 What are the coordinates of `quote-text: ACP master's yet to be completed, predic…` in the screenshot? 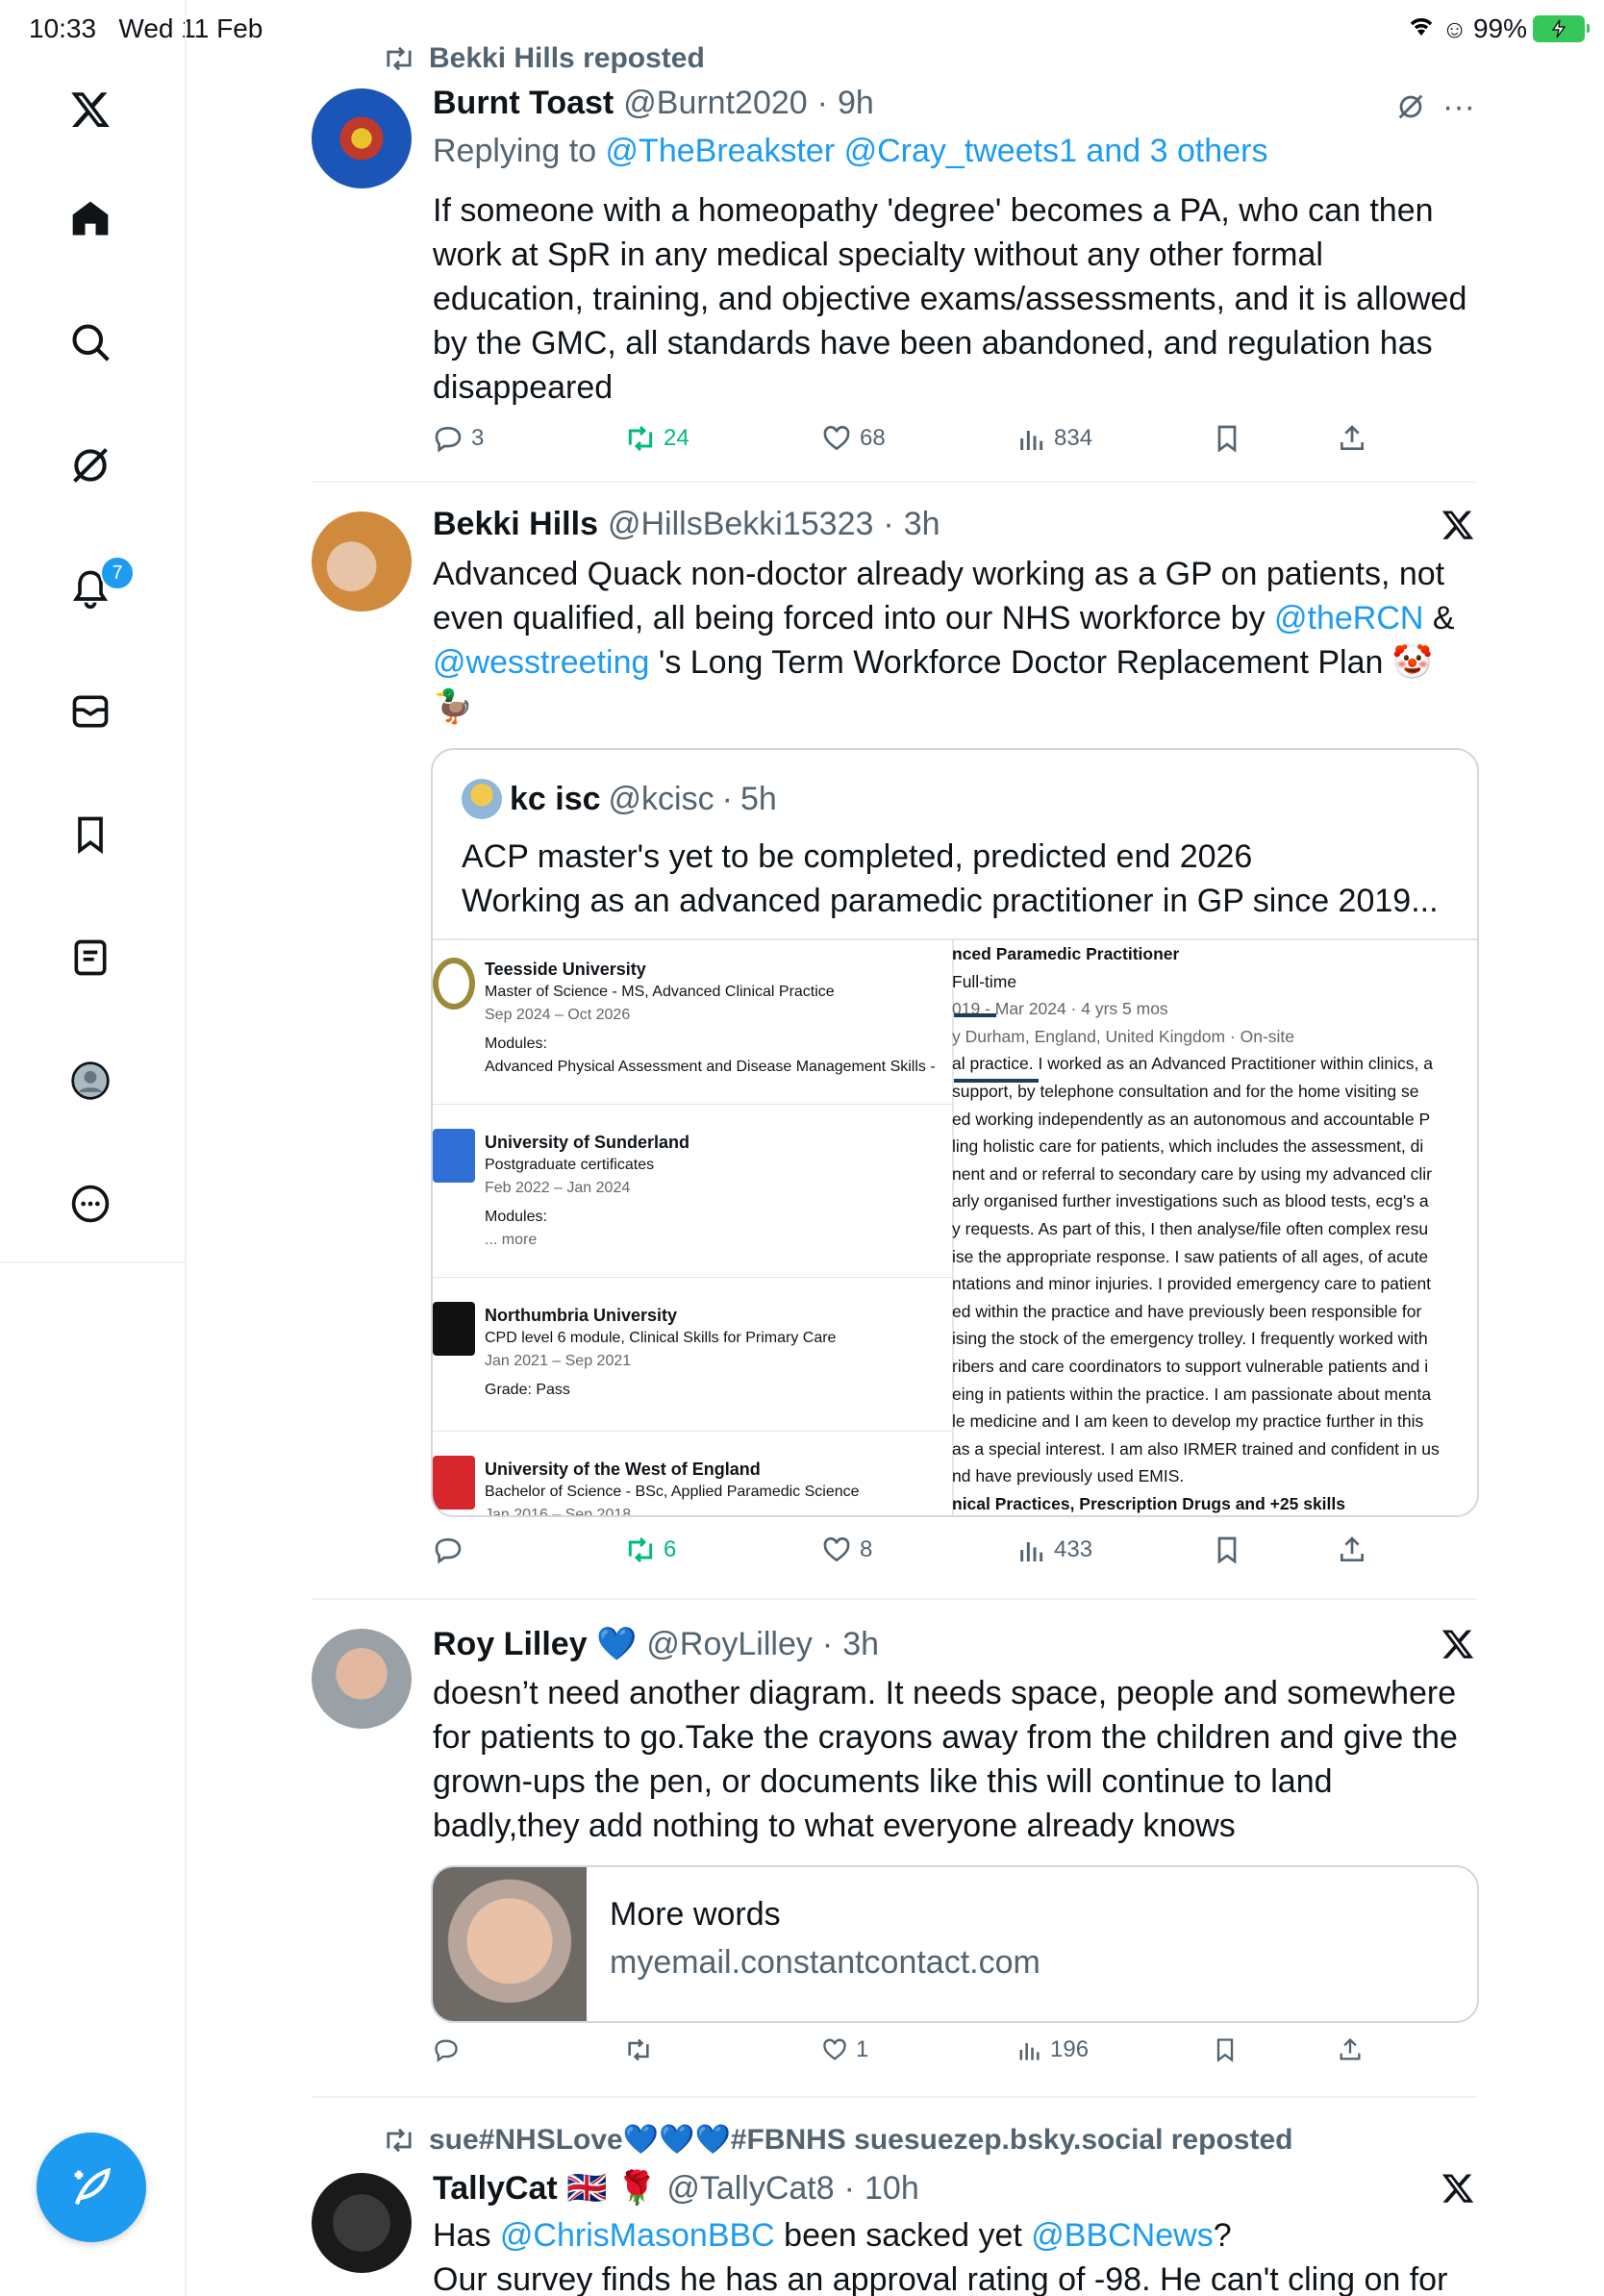 It's located at (950, 878).